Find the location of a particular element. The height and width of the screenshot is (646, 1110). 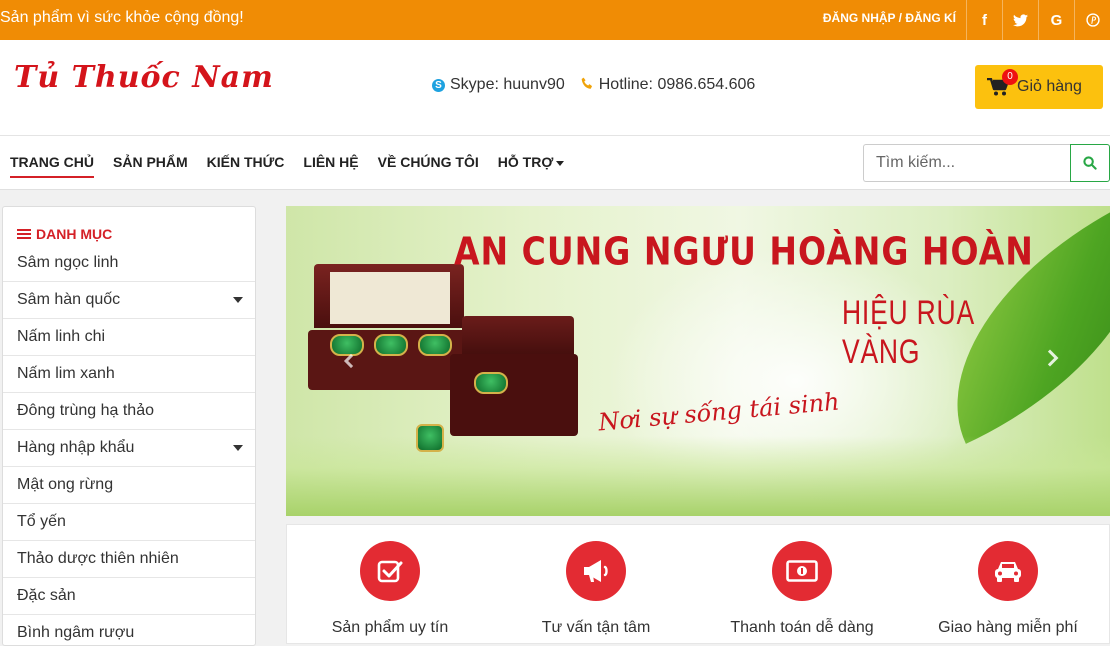

category-label: Hàng nhập khẩu is located at coordinates (76, 447).